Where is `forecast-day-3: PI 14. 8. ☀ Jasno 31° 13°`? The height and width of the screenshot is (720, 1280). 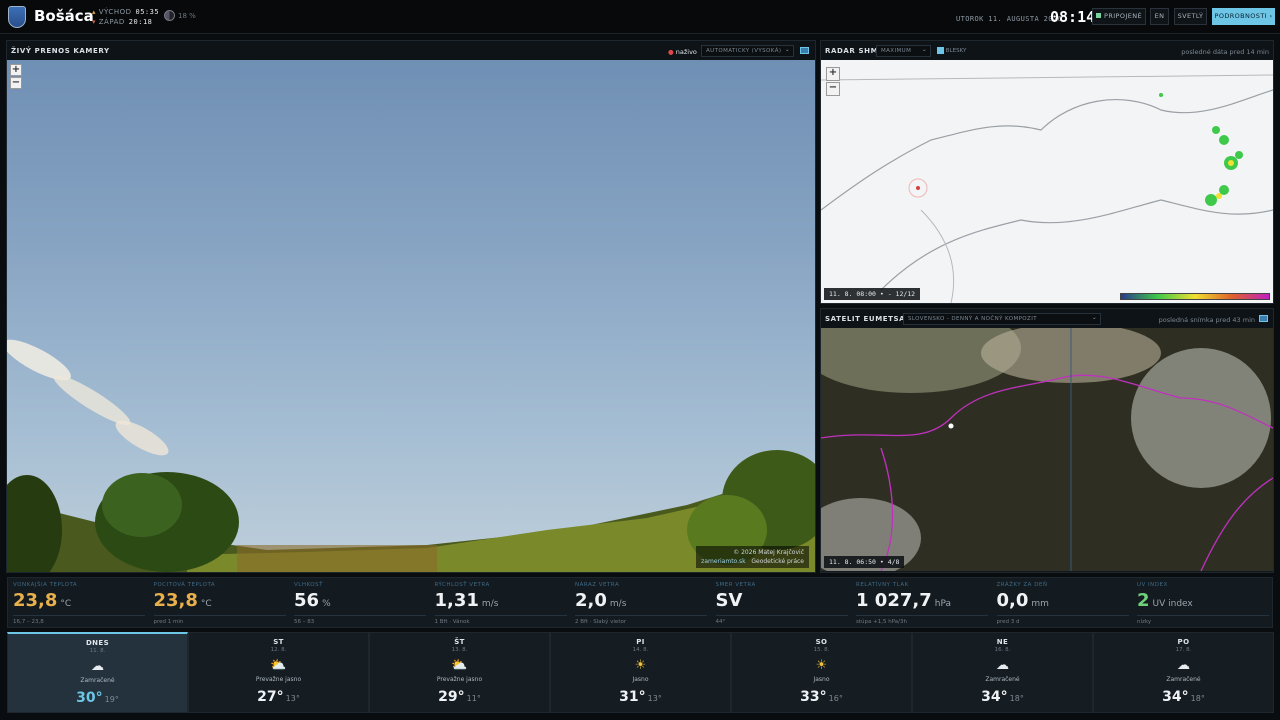 forecast-day-3: PI 14. 8. ☀ Jasno 31° 13° is located at coordinates (640, 672).